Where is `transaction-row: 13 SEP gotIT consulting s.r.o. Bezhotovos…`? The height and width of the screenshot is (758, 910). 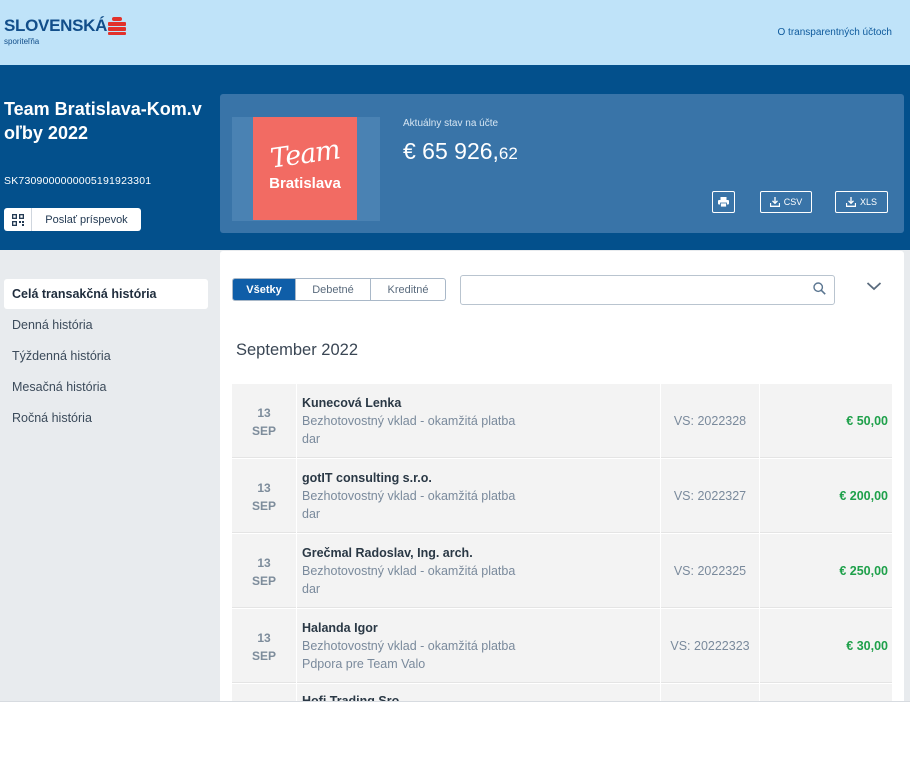 transaction-row: 13 SEP gotIT consulting s.r.o. Bezhotovos… is located at coordinates (562, 496).